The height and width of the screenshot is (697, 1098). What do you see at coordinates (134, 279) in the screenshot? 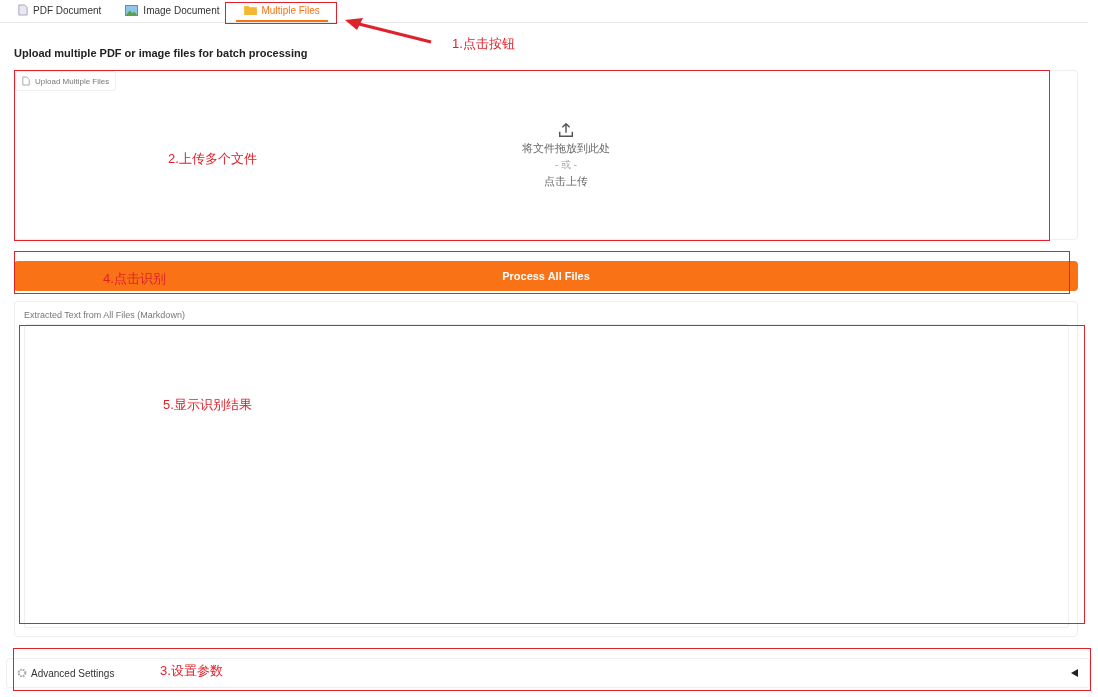
I see `annotation-text: 4.点击识别` at bounding box center [134, 279].